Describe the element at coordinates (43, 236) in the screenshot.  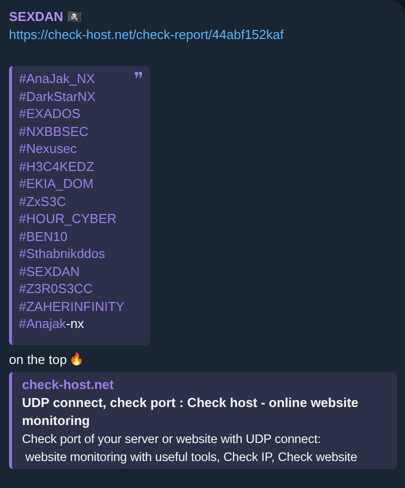
I see `hashtag-link: #BEN10` at that location.